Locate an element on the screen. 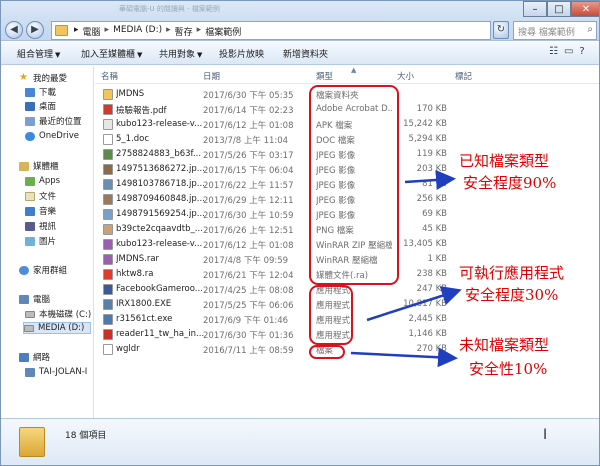  known-type-arrow is located at coordinates (430, 179).